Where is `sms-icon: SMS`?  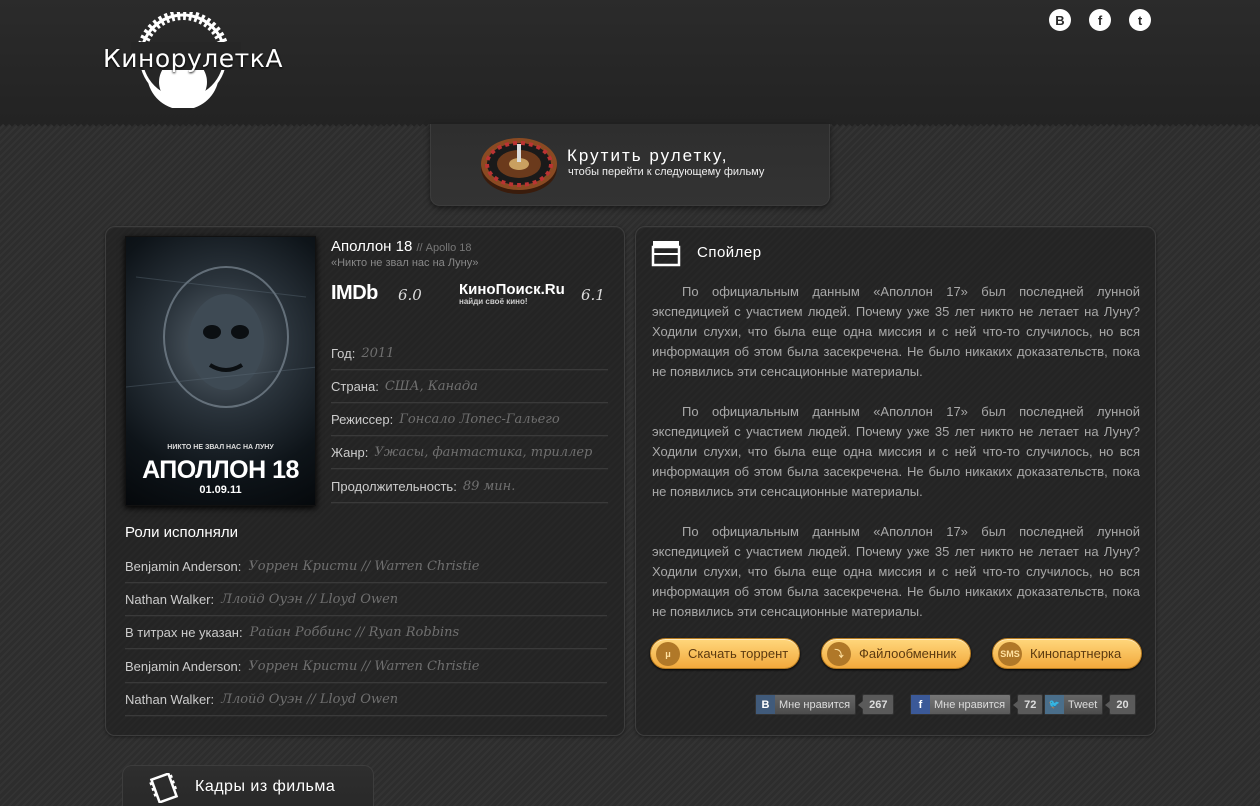
sms-icon: SMS is located at coordinates (1010, 653).